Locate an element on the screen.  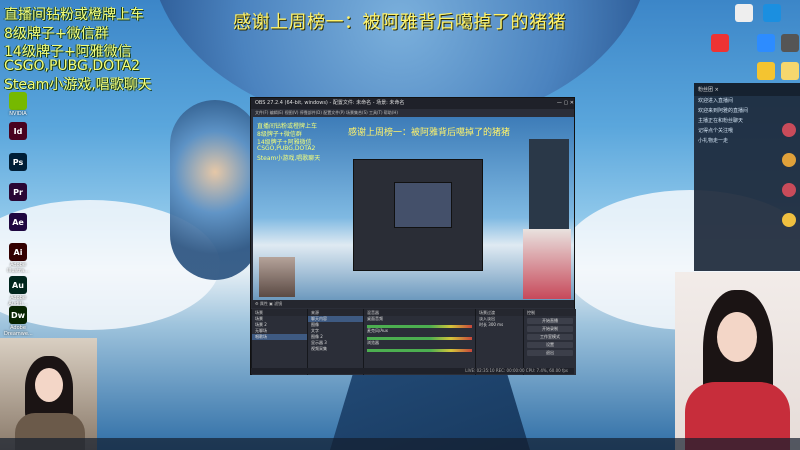
transitions-dock: 场景过渡 淡入淡出 时长 300 ms is located at coordinates (499, 342).